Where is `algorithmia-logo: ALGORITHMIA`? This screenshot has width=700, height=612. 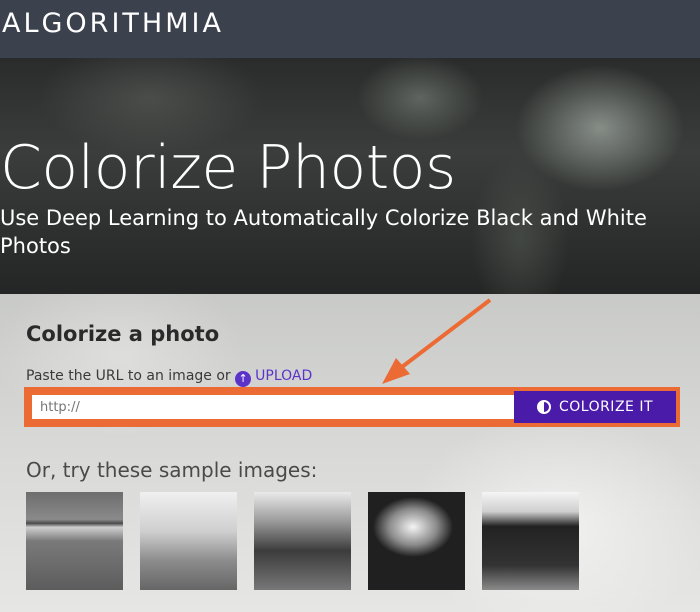 algorithmia-logo: ALGORITHMIA is located at coordinates (113, 23).